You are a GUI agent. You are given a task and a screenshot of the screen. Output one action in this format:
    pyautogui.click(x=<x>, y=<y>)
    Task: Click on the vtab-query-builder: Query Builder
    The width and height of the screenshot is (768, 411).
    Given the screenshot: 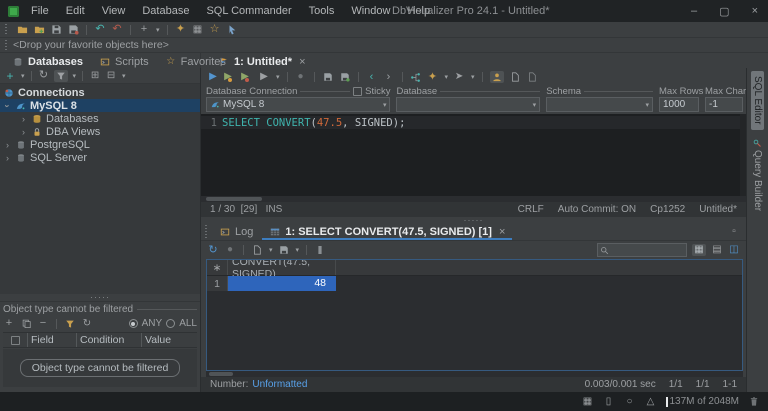 What is the action you would take?
    pyautogui.click(x=757, y=175)
    